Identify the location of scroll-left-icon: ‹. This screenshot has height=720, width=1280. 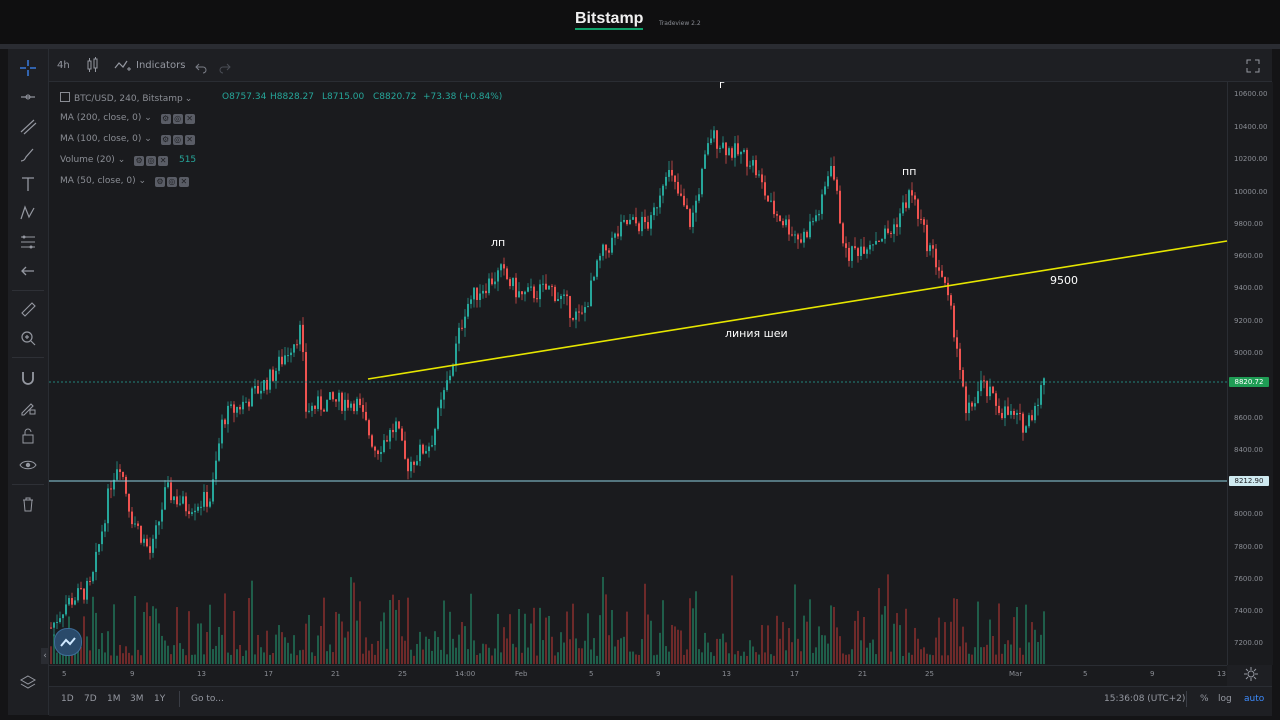
(45, 656).